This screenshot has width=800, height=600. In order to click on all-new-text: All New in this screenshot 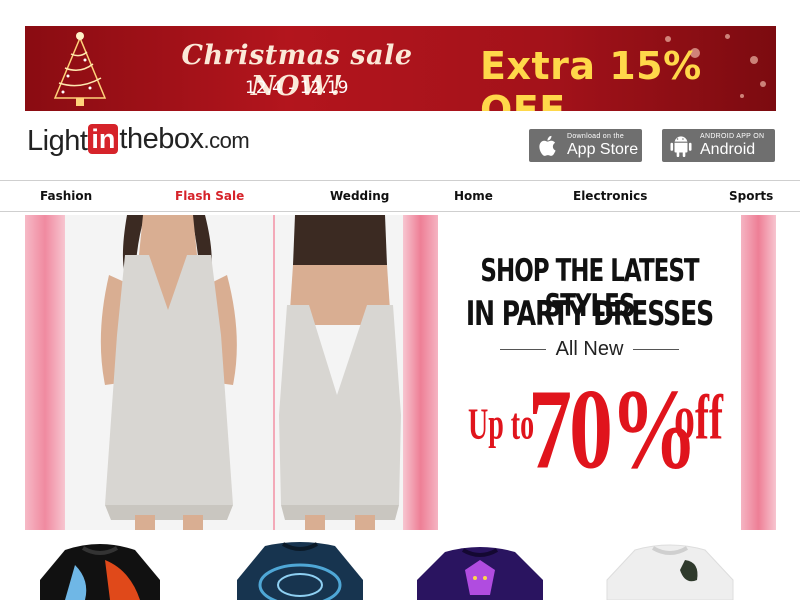, I will do `click(589, 349)`.